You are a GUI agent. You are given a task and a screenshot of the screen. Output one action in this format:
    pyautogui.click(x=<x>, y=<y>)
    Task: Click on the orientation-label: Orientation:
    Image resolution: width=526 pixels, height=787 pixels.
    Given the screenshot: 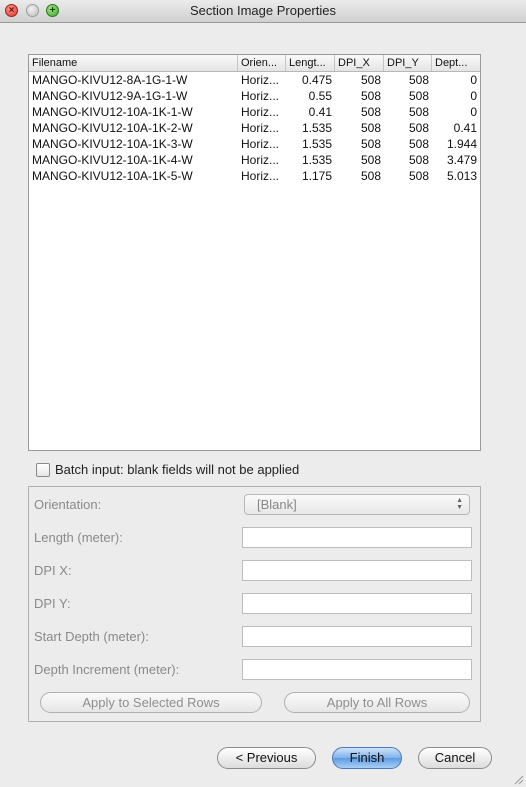 What is the action you would take?
    pyautogui.click(x=68, y=504)
    